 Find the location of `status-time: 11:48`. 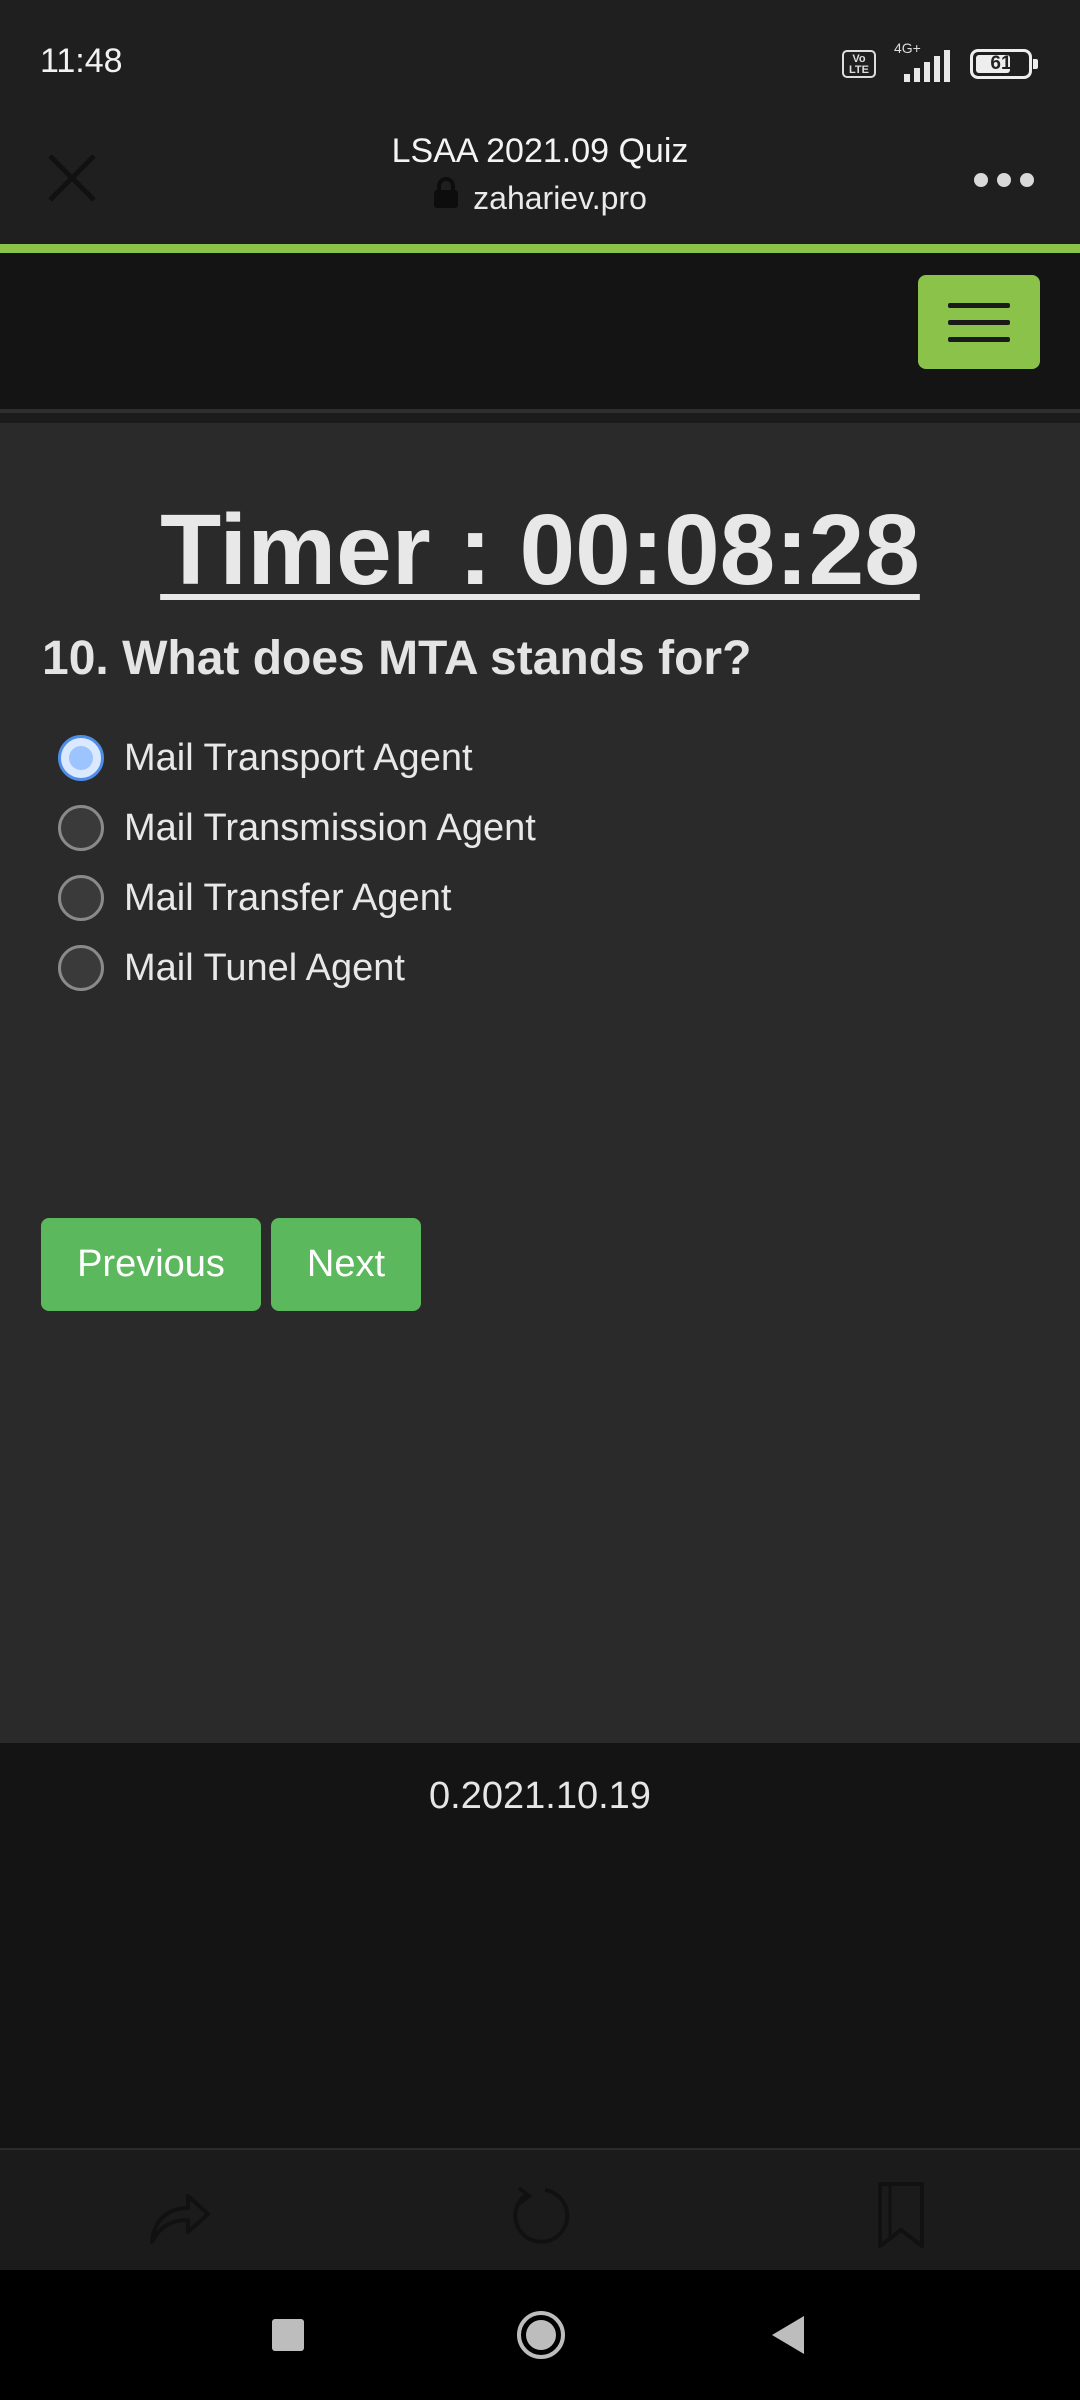

status-time: 11:48 is located at coordinates (81, 61).